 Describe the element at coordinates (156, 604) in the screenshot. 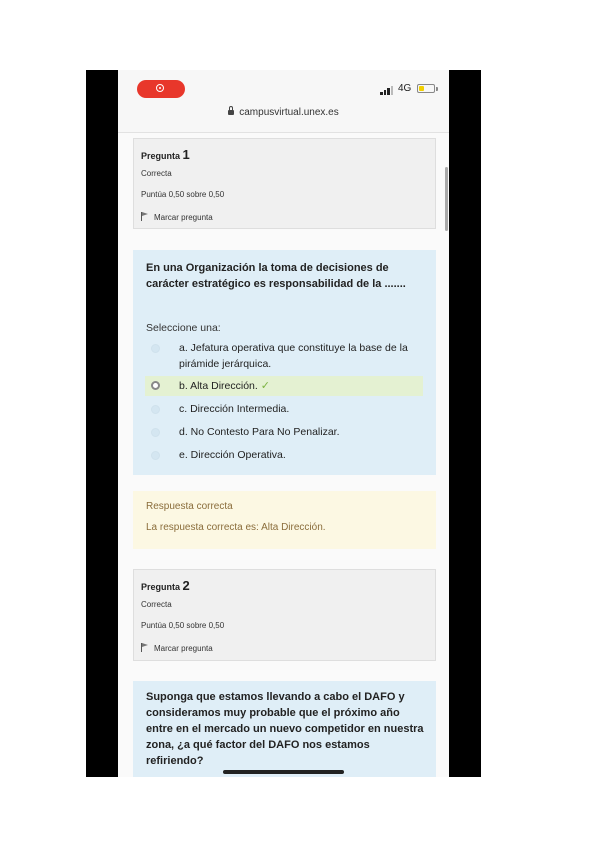

I see `question-2-state: Correcta` at that location.